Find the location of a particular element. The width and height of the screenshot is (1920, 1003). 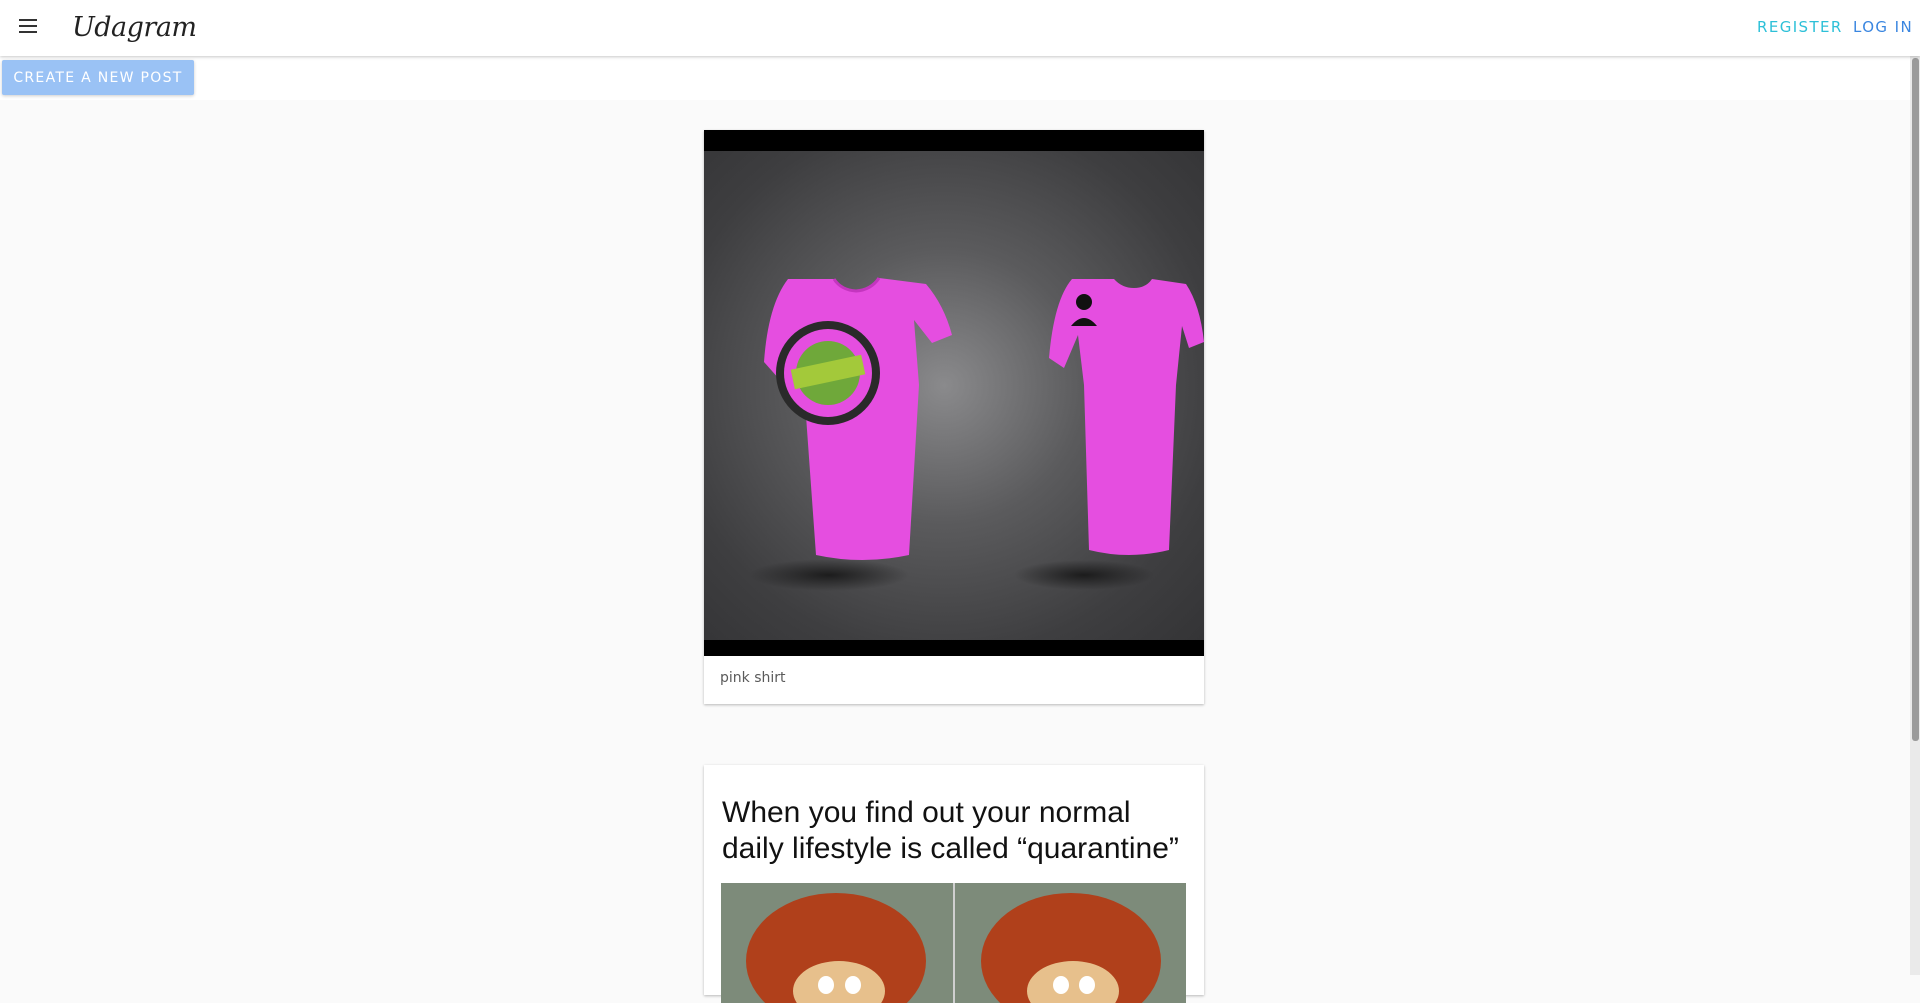

top-app-bar: Udagram REGISTER LOG IN is located at coordinates (960, 28).